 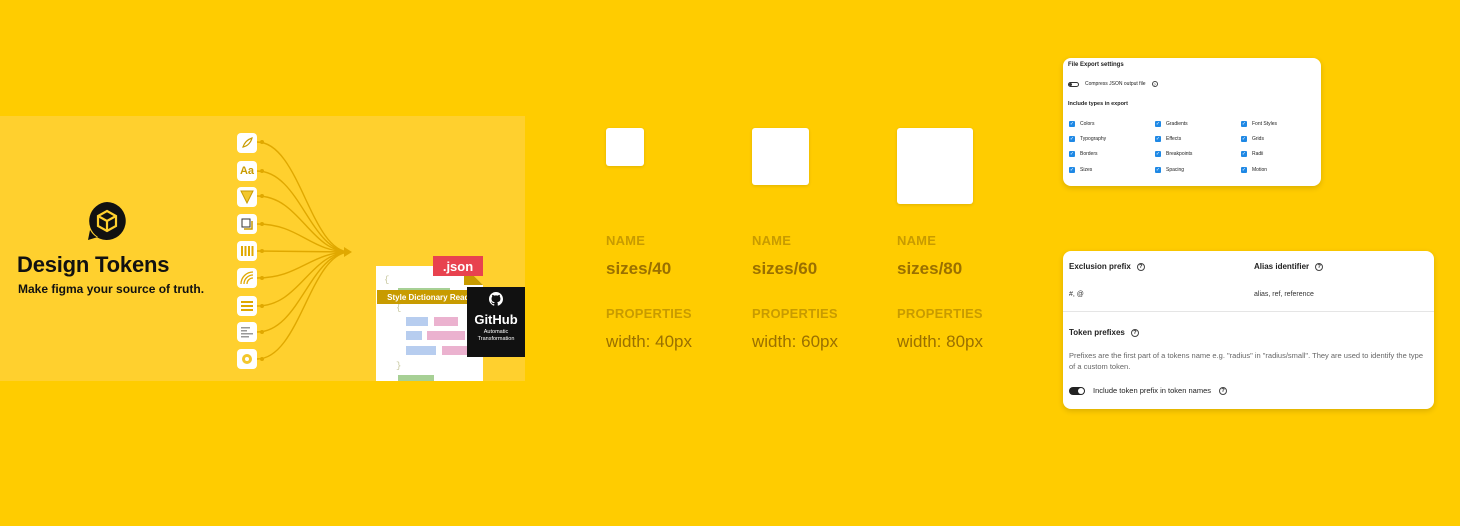 I want to click on checkbox-typography: ✓ Typography, so click(x=1087, y=139).